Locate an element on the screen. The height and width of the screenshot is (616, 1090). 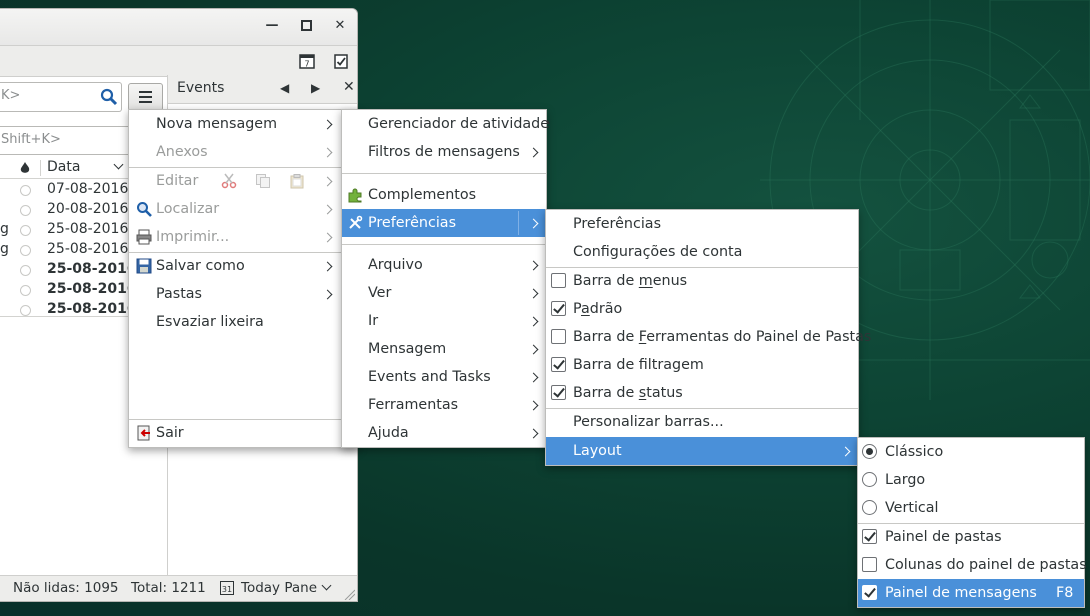
menu-item-edit: Editar is located at coordinates (235, 181).